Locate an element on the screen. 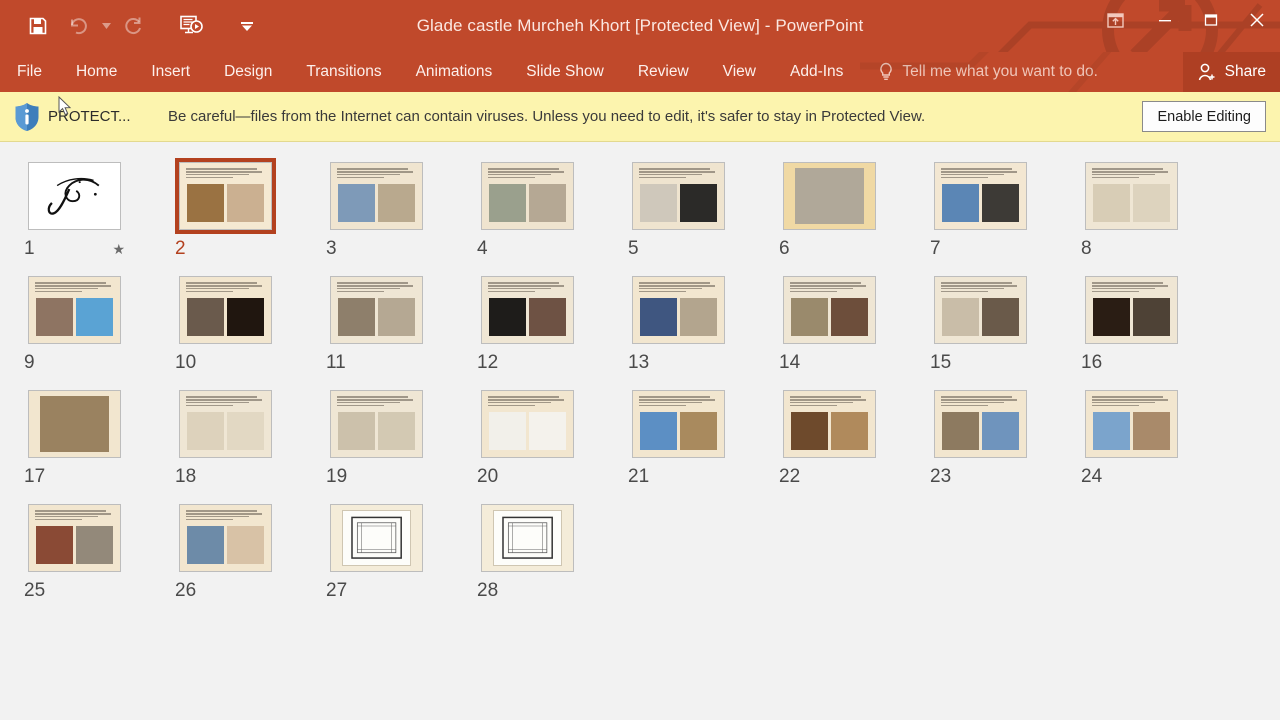 Image resolution: width=1280 pixels, height=720 pixels. slide-cell: 28 is located at coordinates (552, 551).